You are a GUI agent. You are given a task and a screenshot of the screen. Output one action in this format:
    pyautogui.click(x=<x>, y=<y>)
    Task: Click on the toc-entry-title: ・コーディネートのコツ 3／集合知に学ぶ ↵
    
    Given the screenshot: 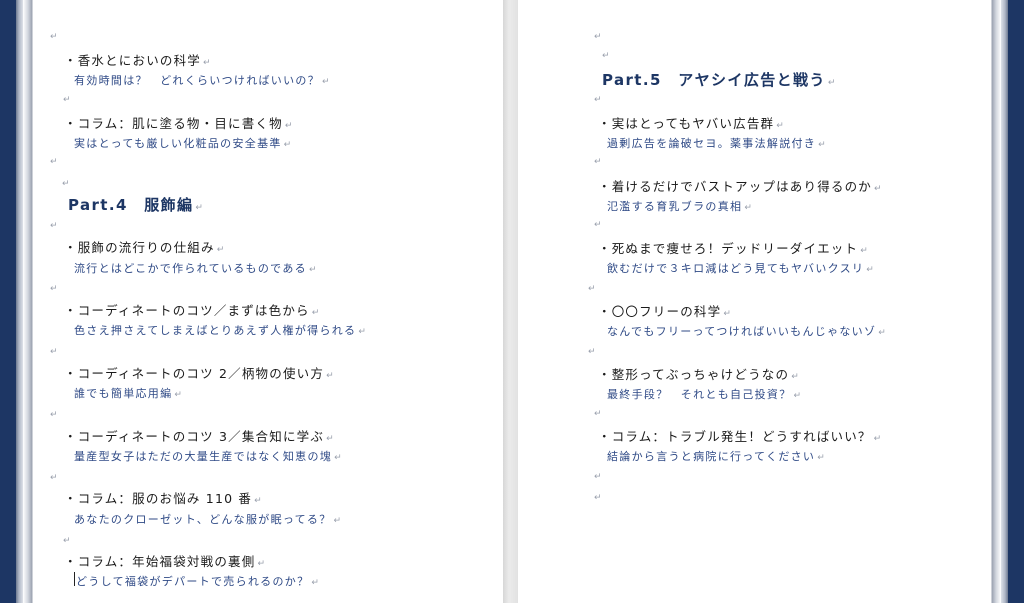 What is the action you would take?
    pyautogui.click(x=199, y=435)
    